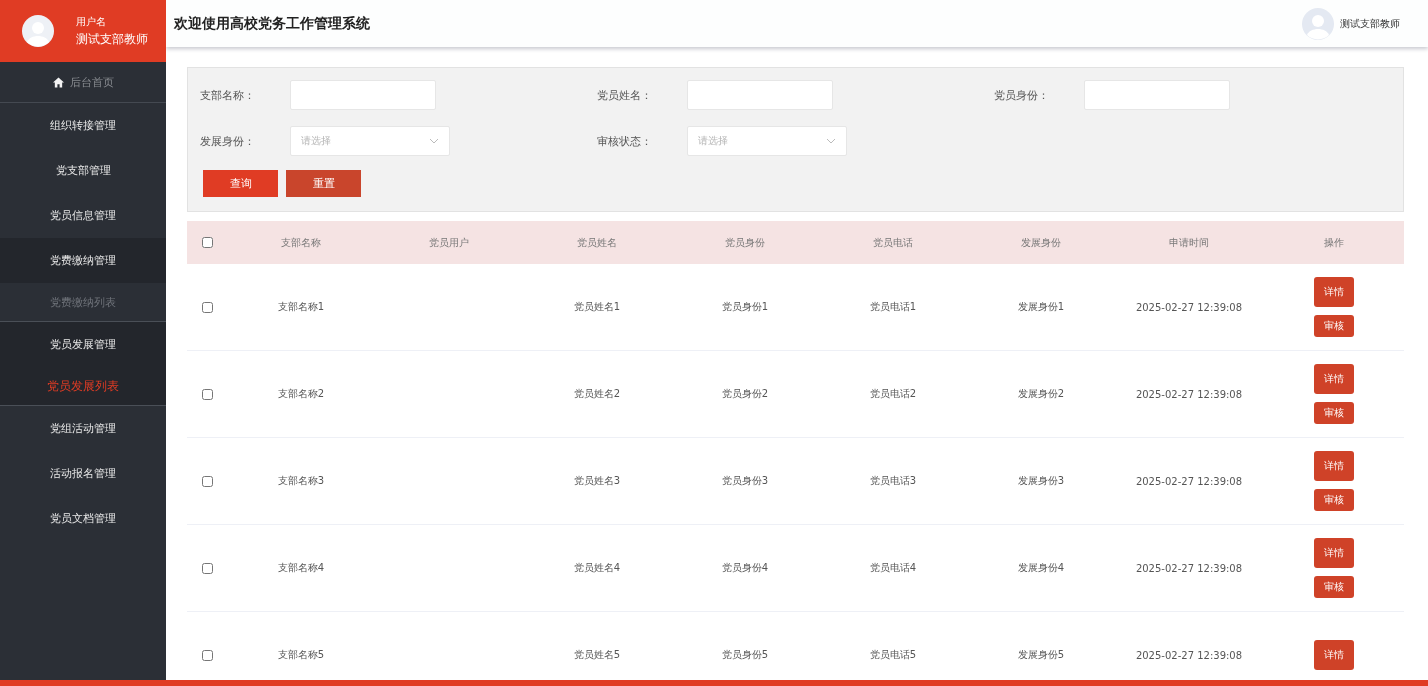  I want to click on column-header: 发展身份, so click(1041, 242).